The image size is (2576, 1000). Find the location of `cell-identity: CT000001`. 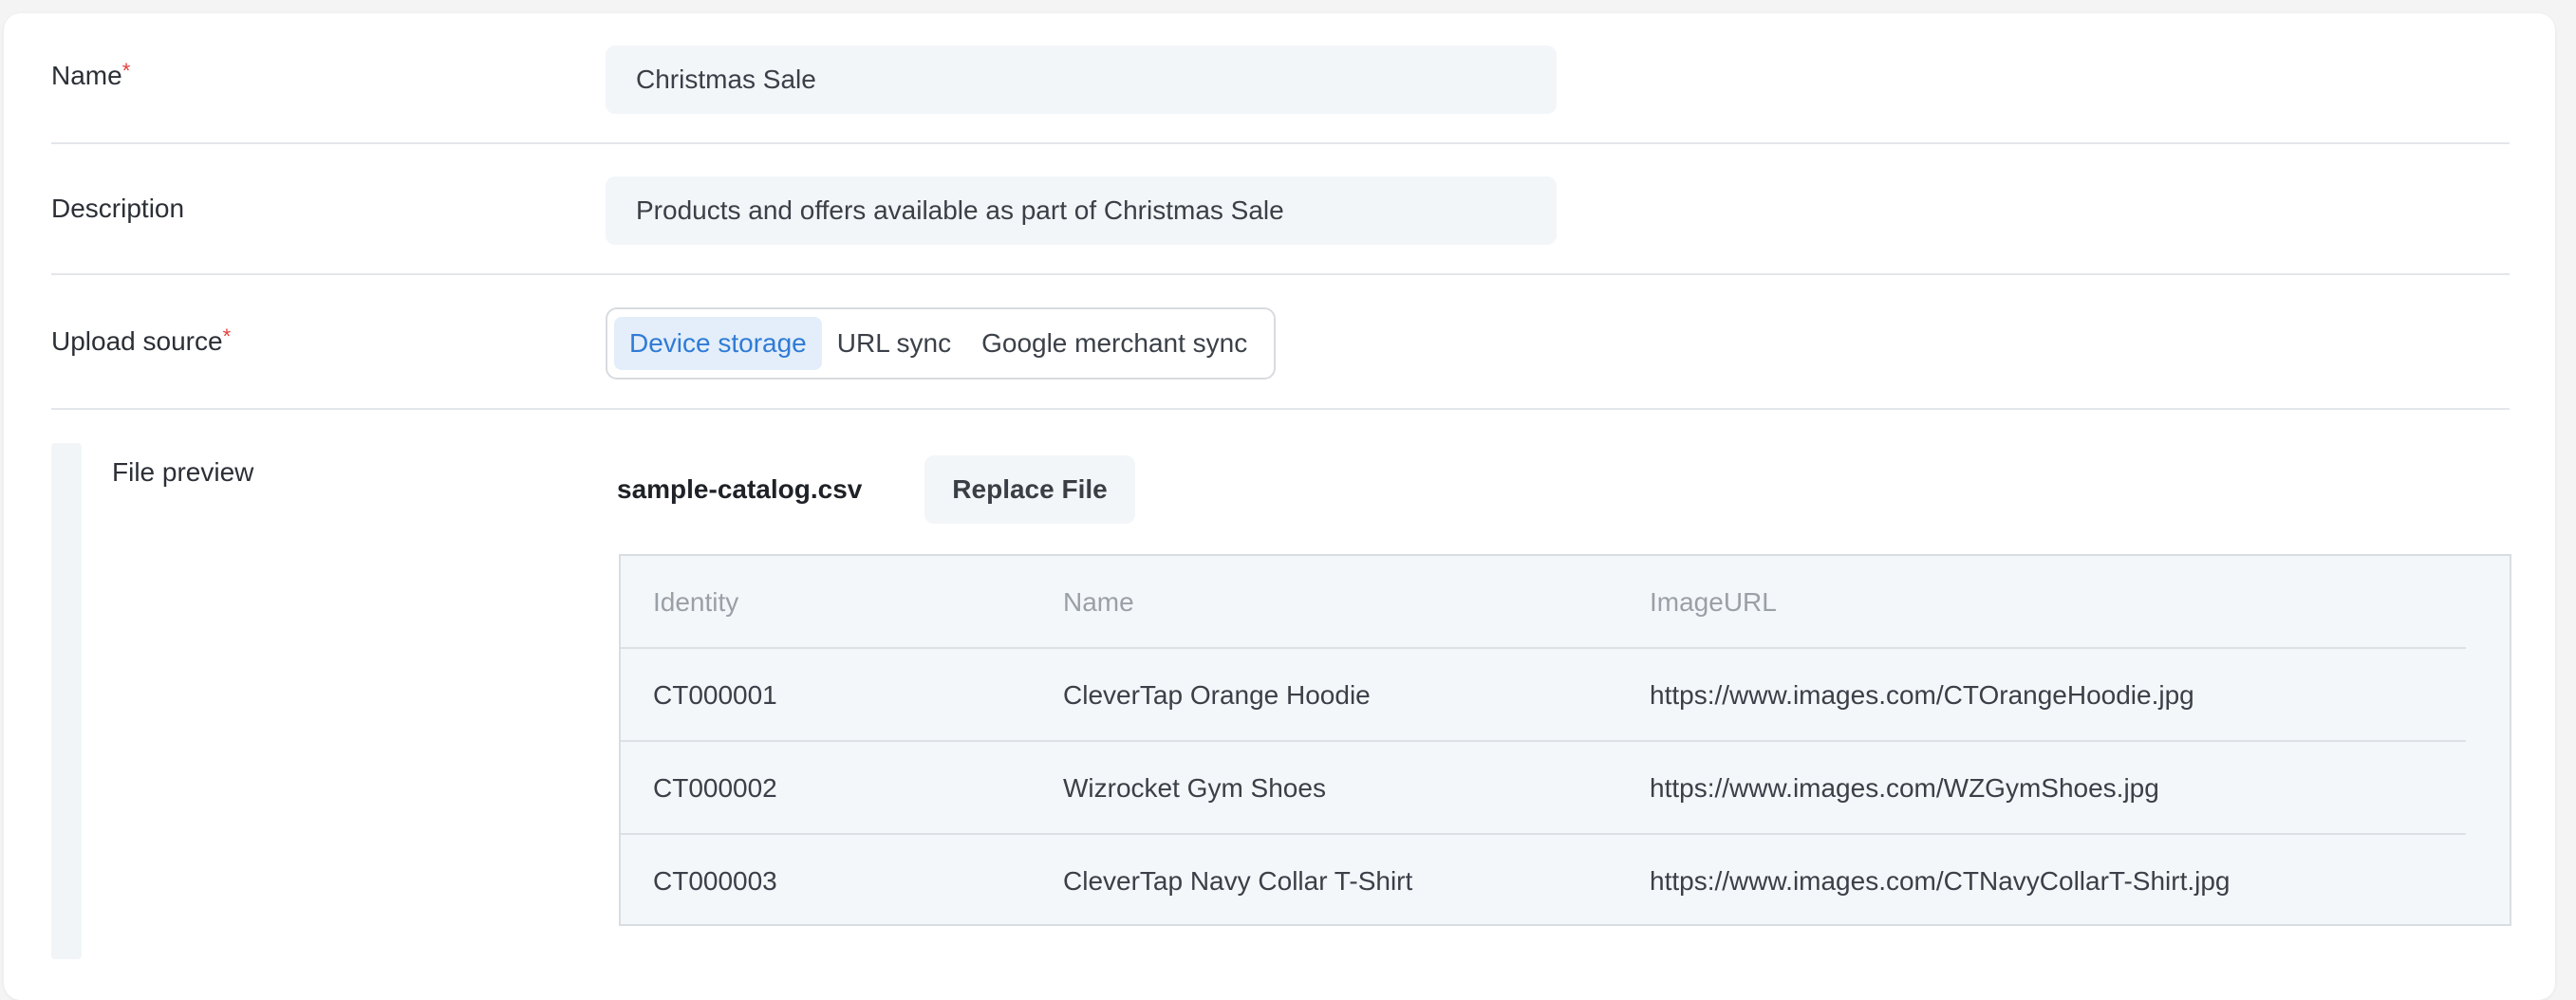

cell-identity: CT000001 is located at coordinates (715, 695).